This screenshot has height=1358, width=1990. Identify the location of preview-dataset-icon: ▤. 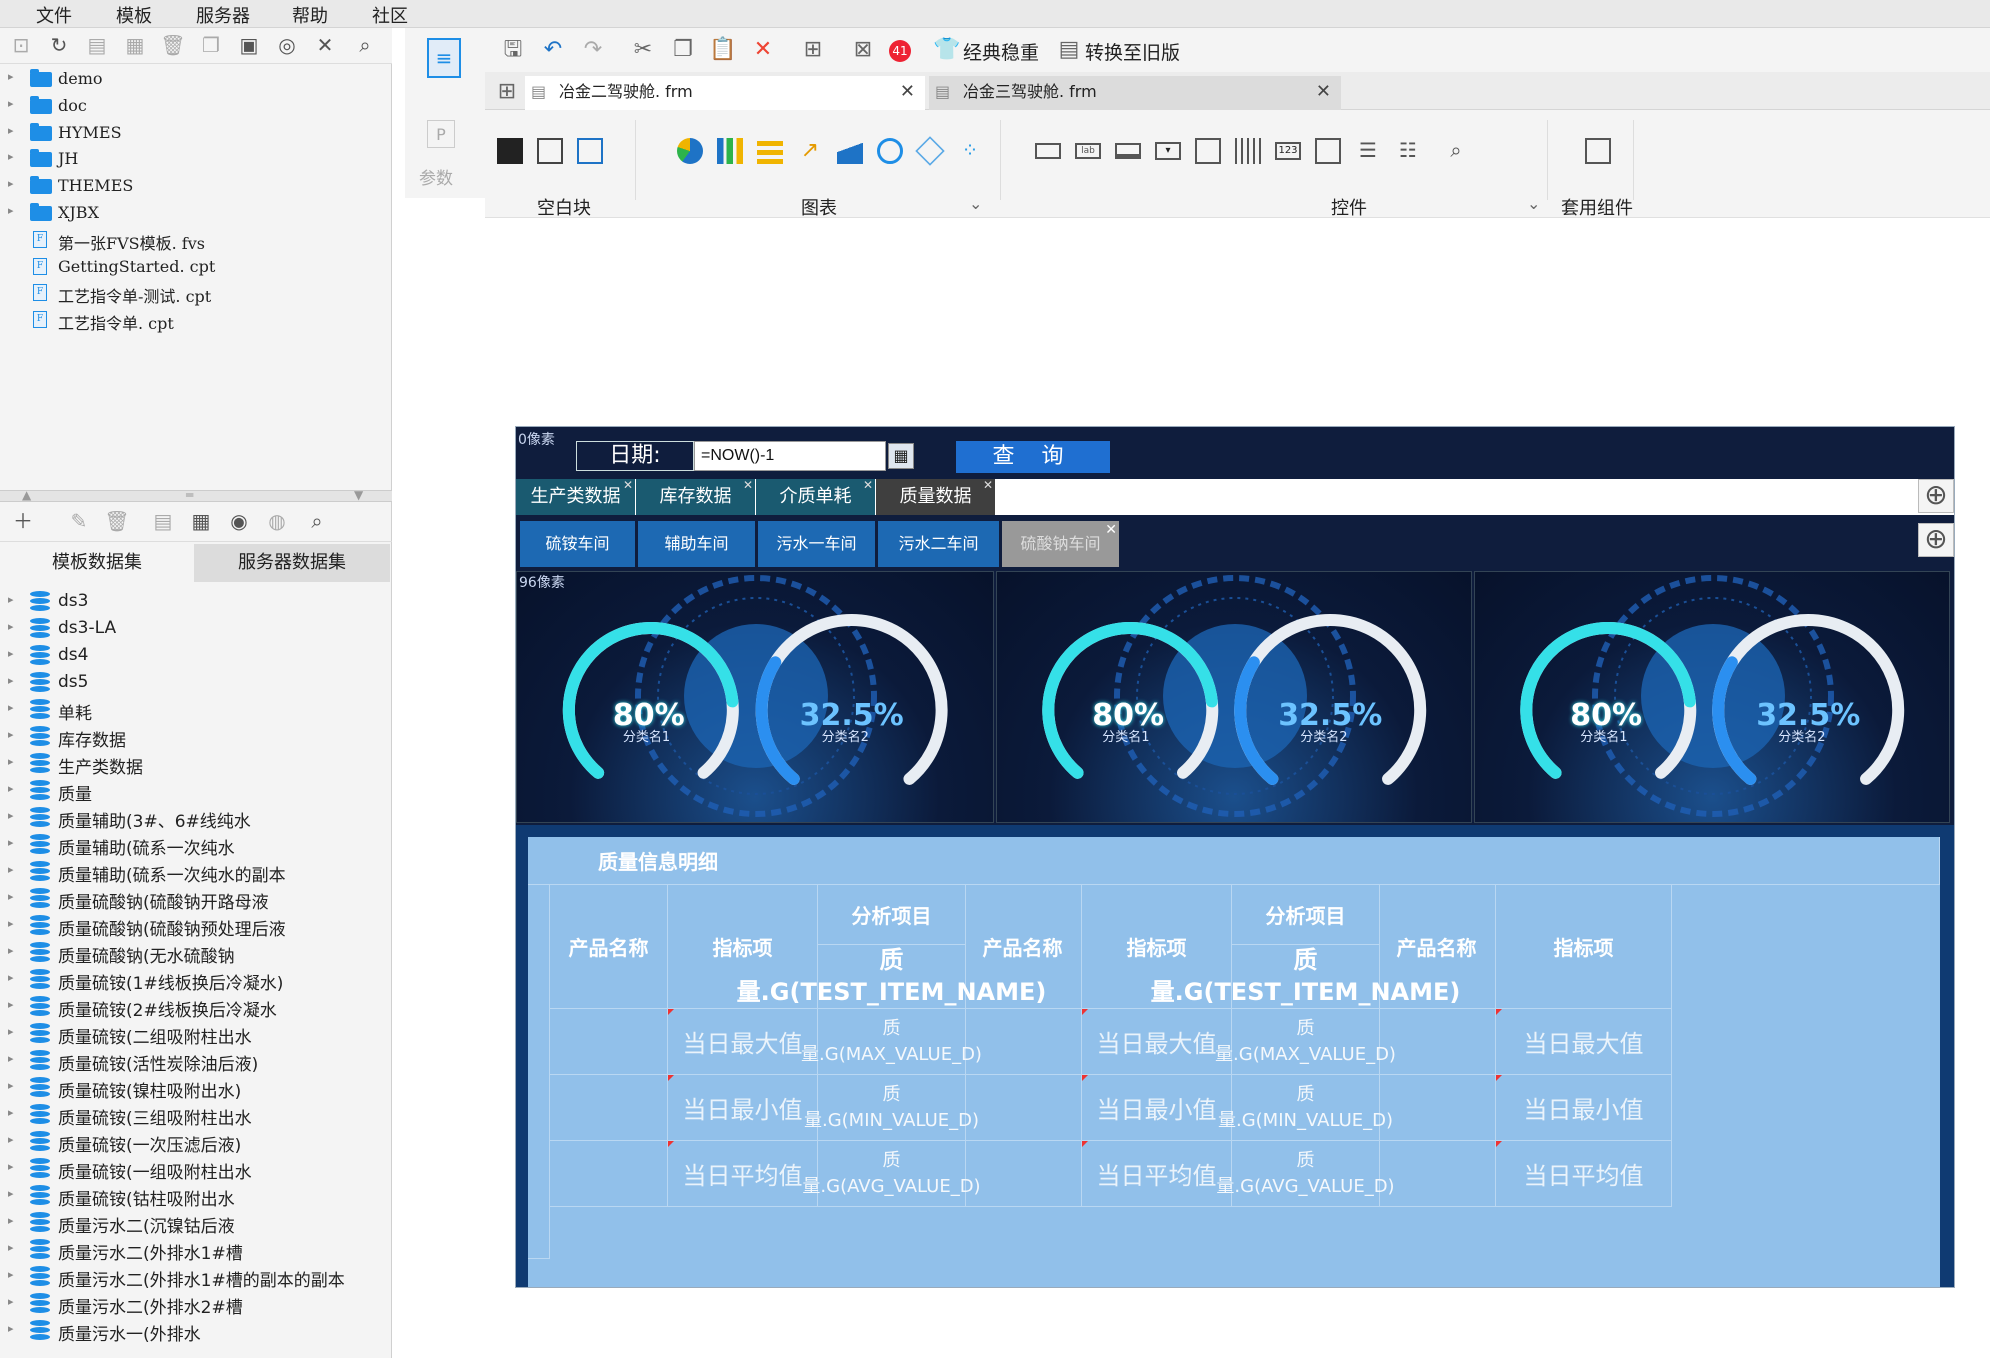
(163, 521).